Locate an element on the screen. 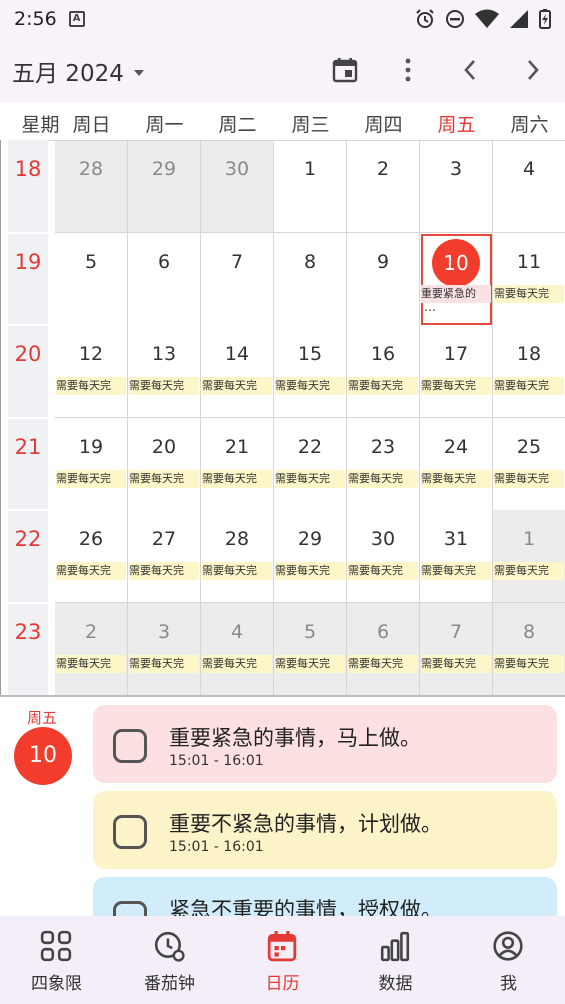 Image resolution: width=565 pixels, height=1004 pixels. status-icons is located at coordinates (483, 19).